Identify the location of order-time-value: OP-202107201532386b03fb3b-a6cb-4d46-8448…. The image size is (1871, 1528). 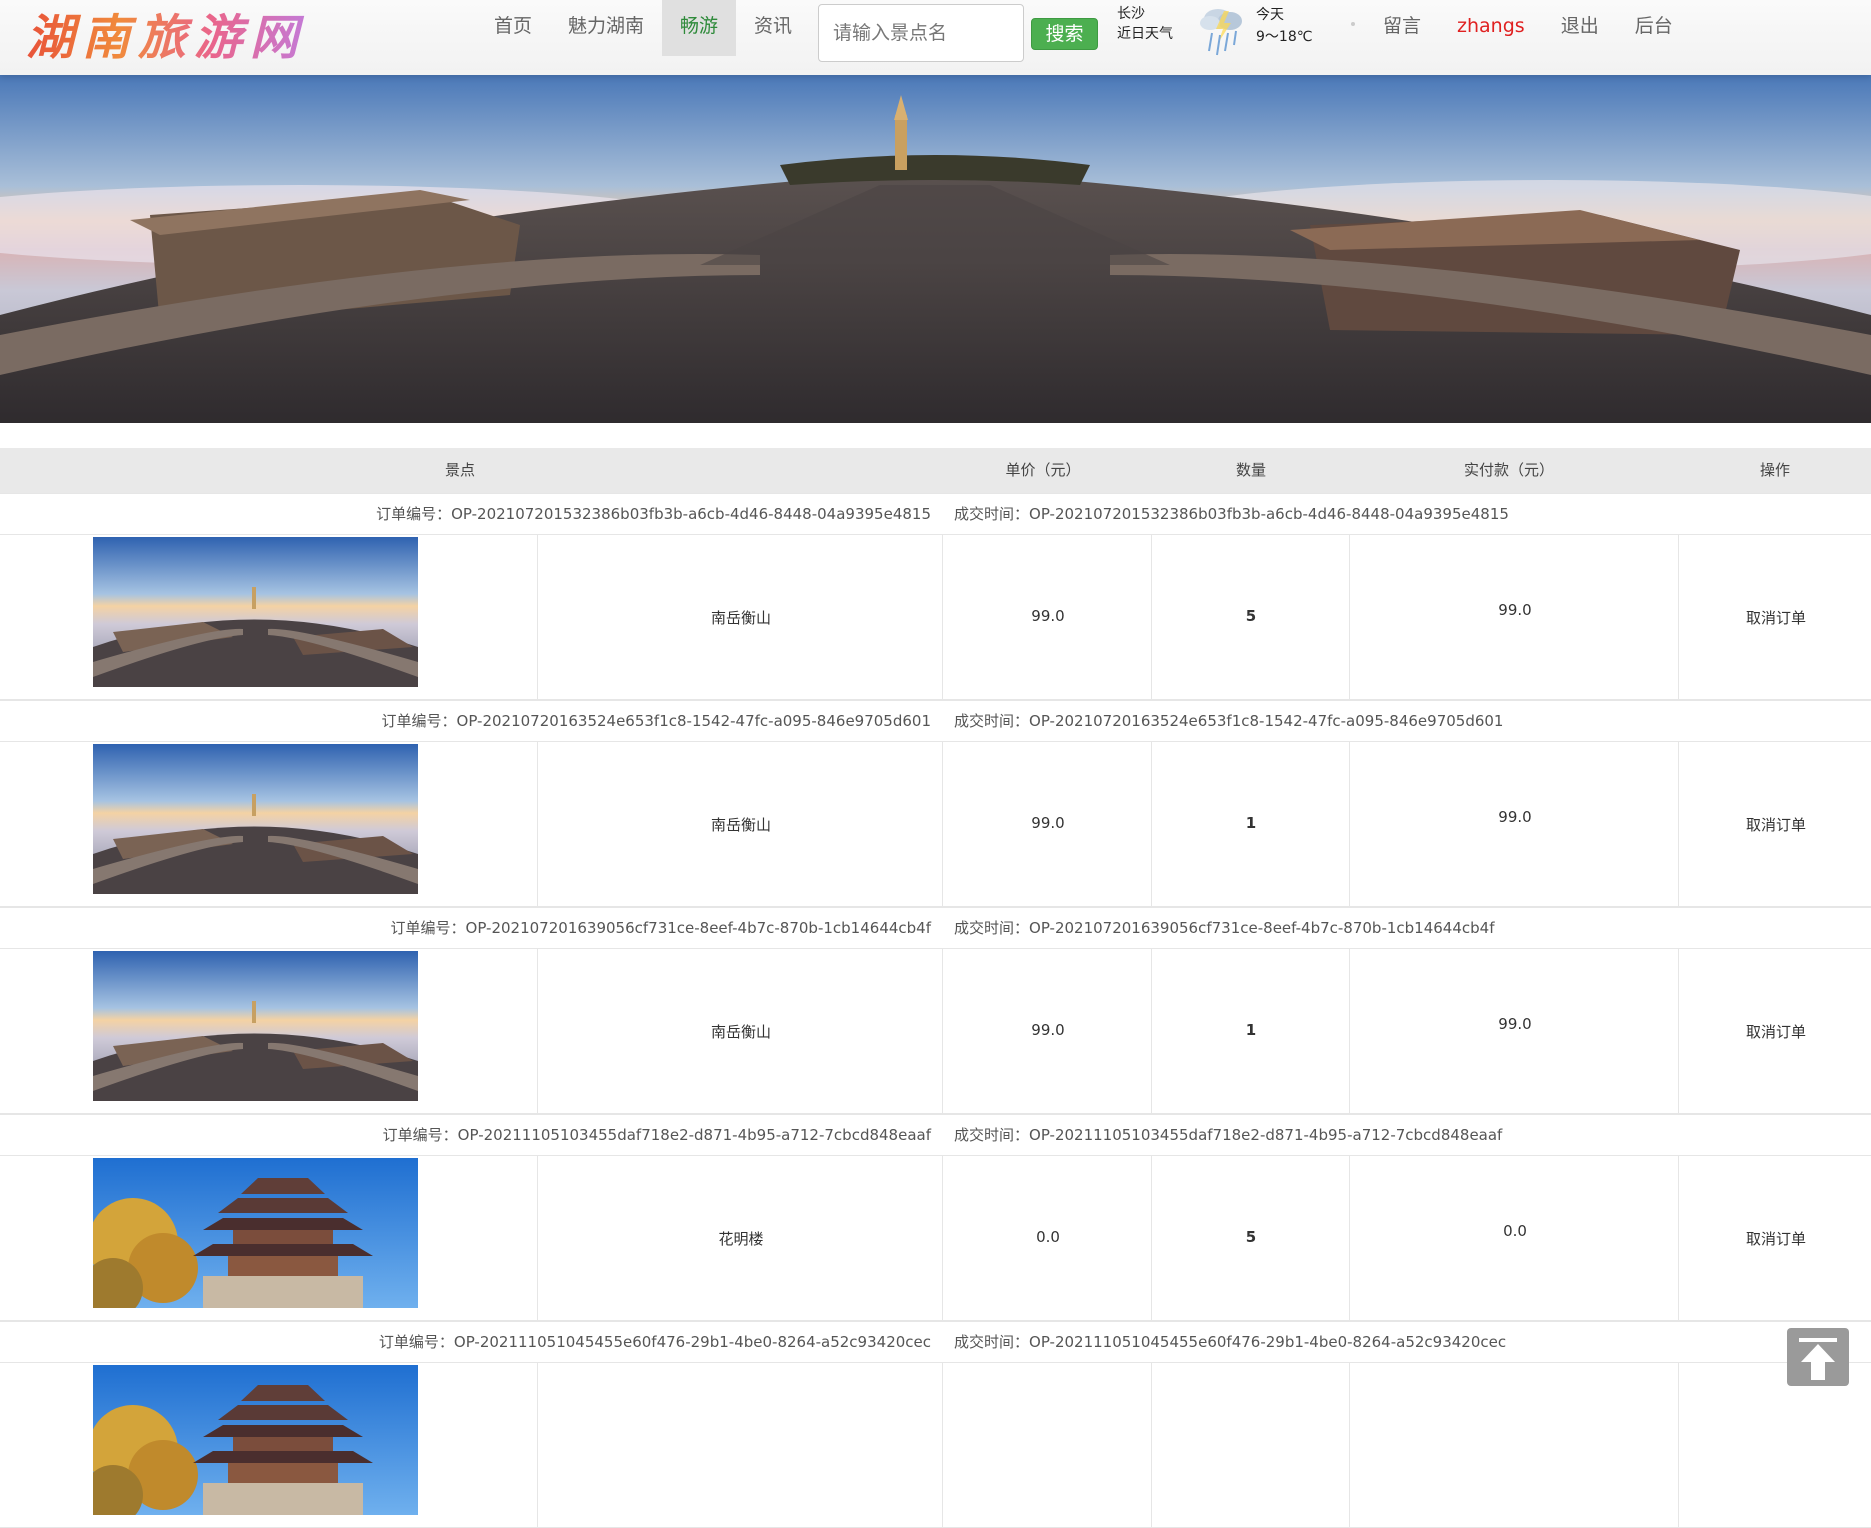
(1269, 514).